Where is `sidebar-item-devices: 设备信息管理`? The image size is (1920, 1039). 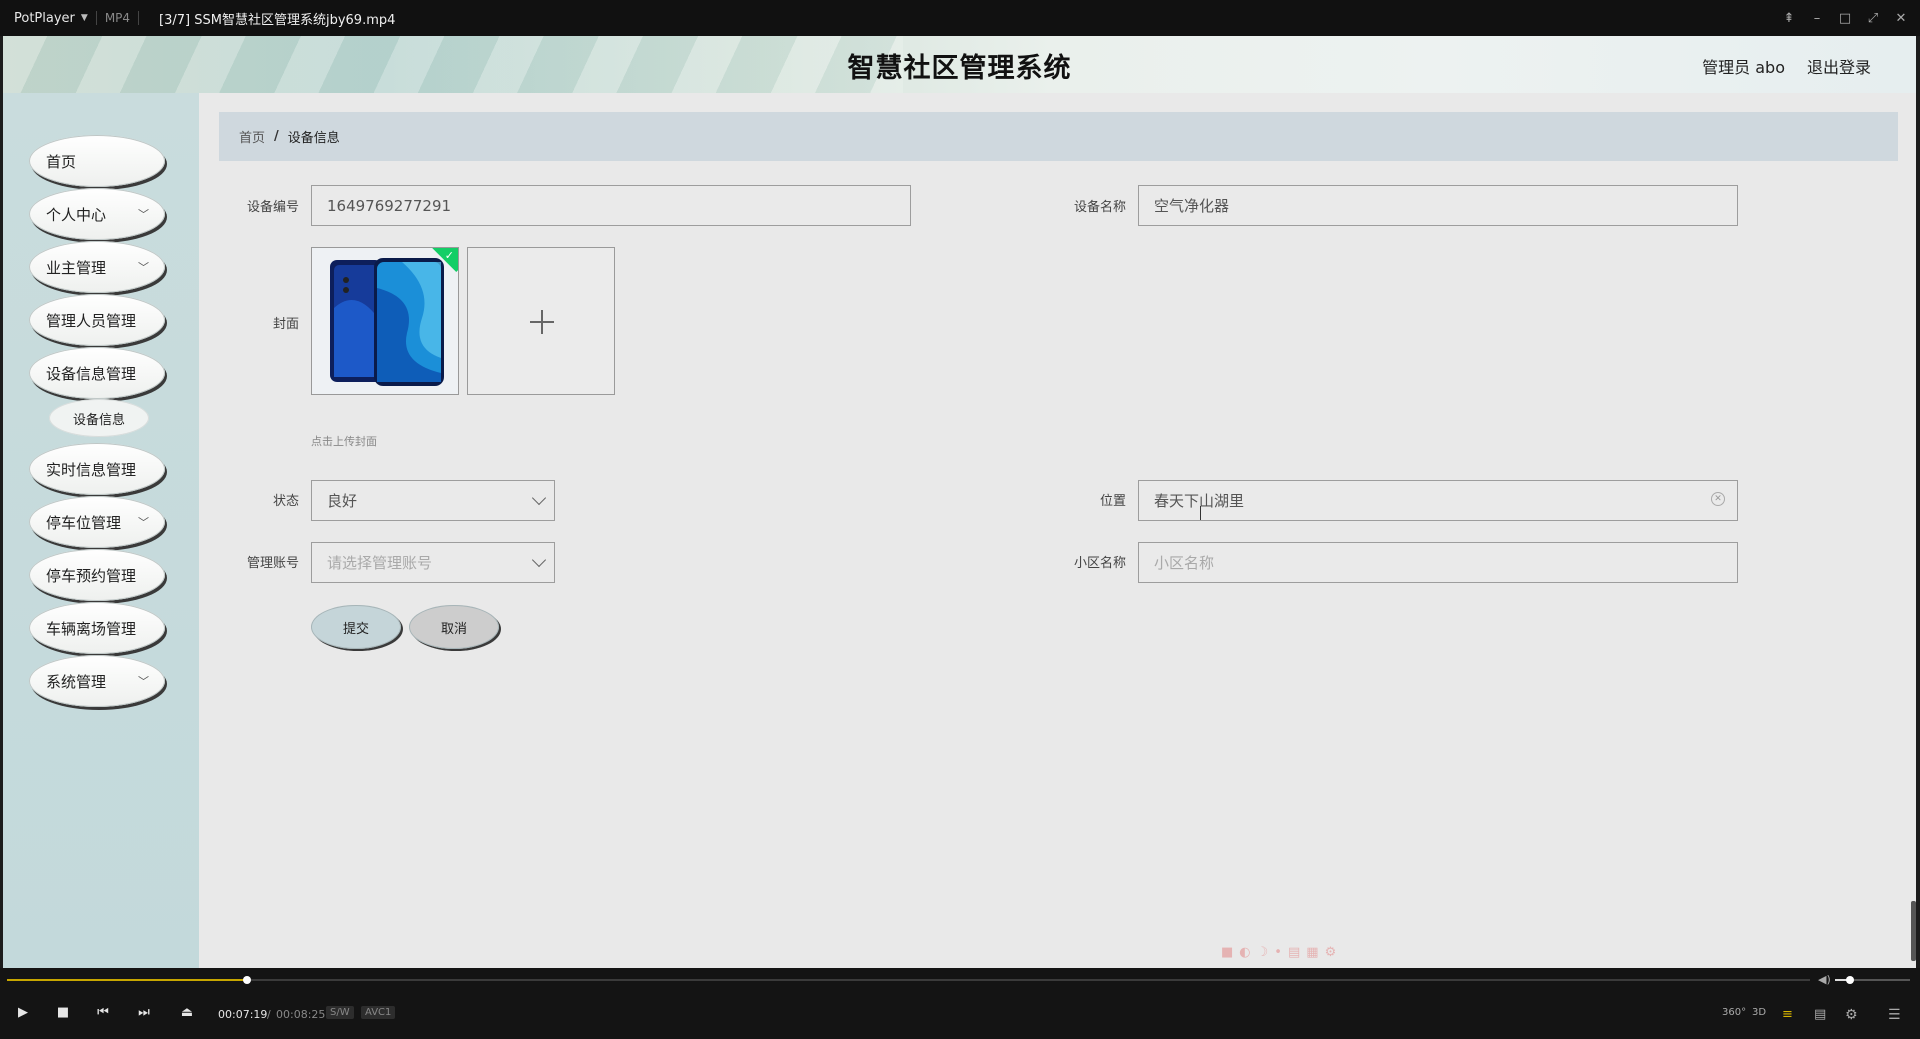 sidebar-item-devices: 设备信息管理 is located at coordinates (97, 373).